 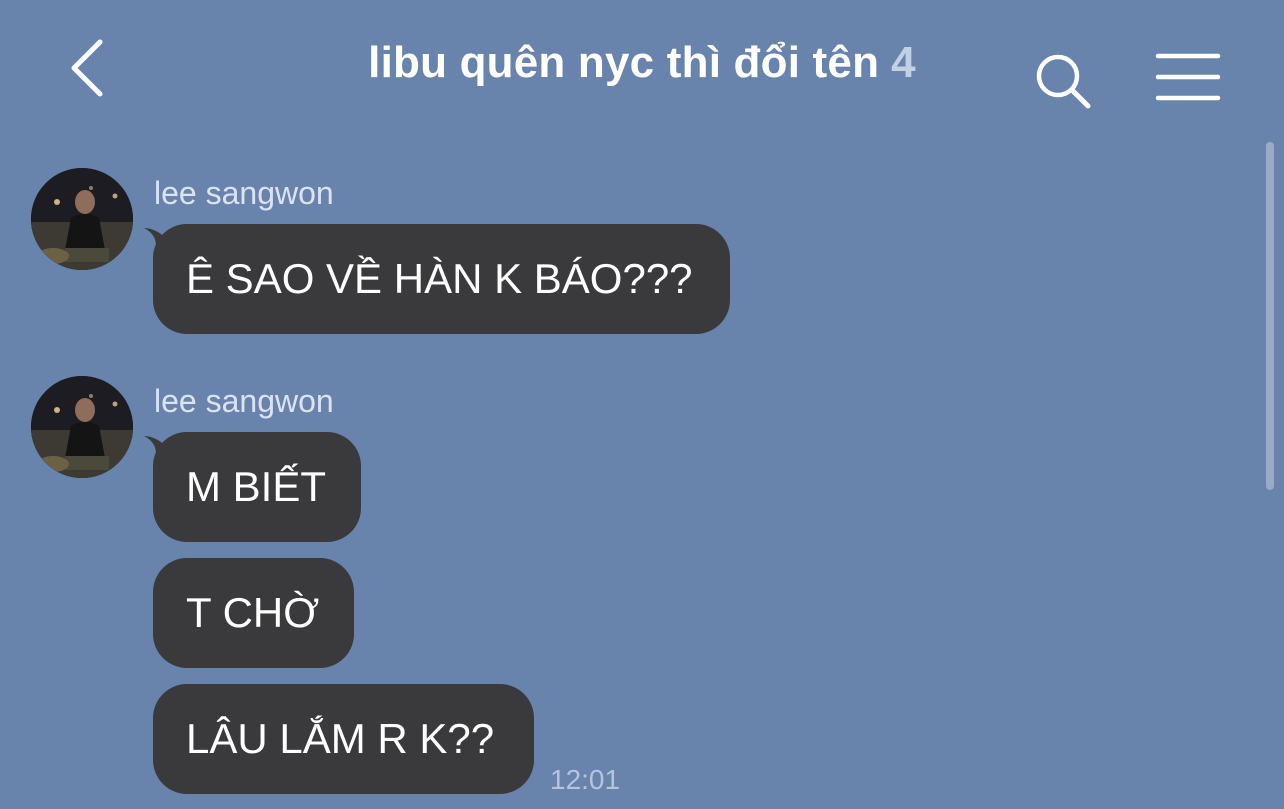 I want to click on search-button, so click(x=1063, y=81).